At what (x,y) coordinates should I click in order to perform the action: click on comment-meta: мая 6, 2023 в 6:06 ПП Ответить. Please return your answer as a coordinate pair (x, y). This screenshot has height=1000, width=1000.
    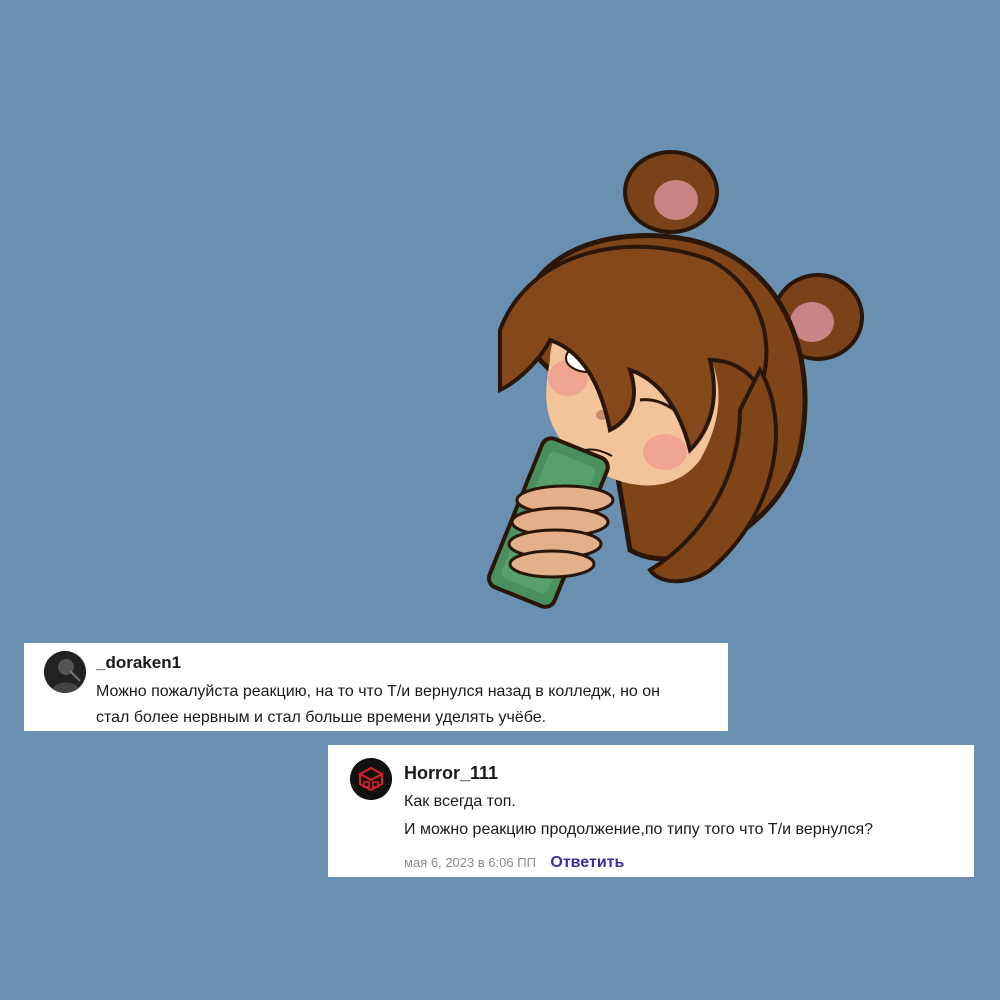
    Looking at the image, I should click on (514, 863).